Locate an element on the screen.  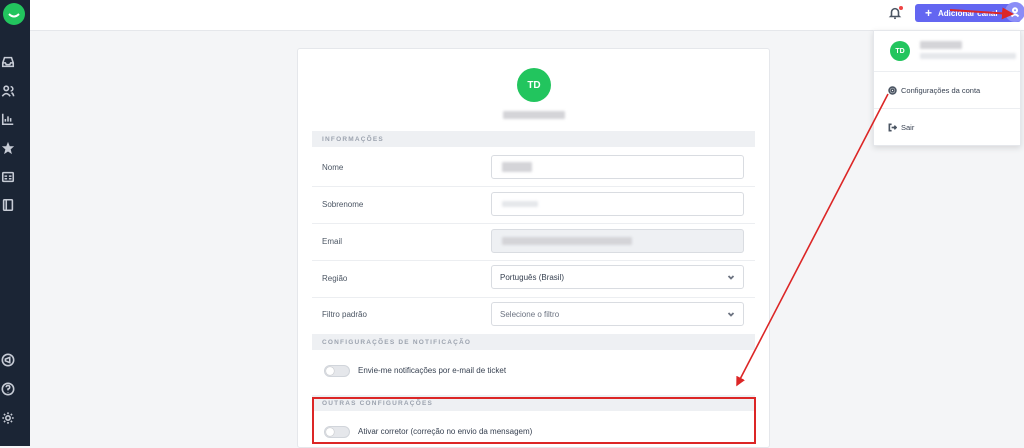
user-dropdown-menu: TD Configurações da conta Sair is located at coordinates (947, 88).